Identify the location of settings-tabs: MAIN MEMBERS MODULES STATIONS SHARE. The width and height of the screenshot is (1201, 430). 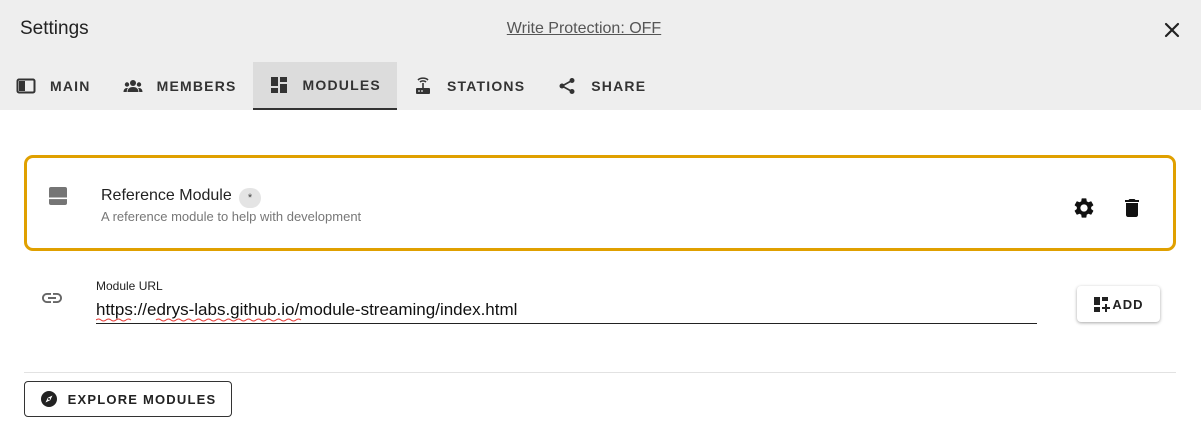
(331, 86).